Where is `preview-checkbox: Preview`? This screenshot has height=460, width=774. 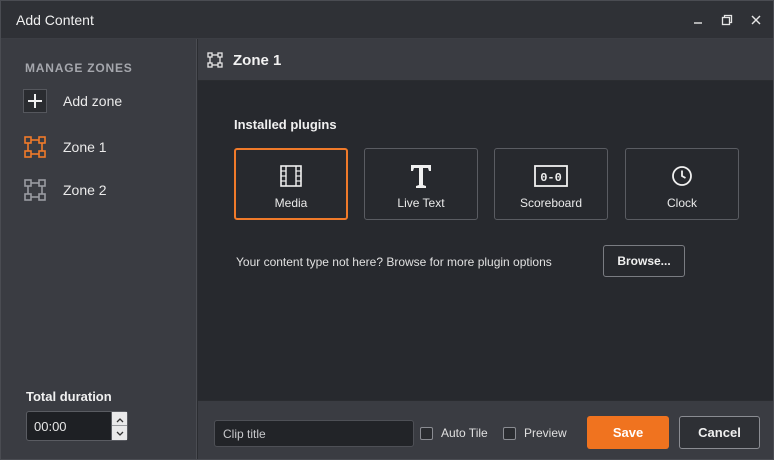
preview-checkbox: Preview is located at coordinates (535, 433).